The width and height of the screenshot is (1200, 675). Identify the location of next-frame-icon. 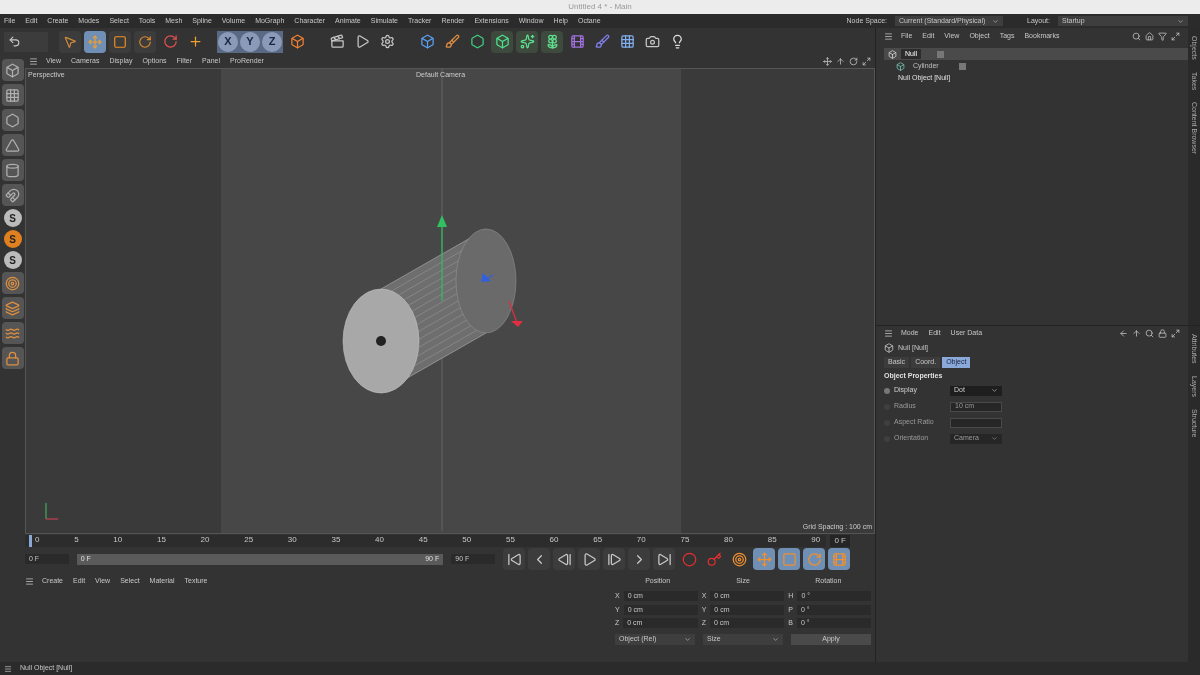
(614, 559).